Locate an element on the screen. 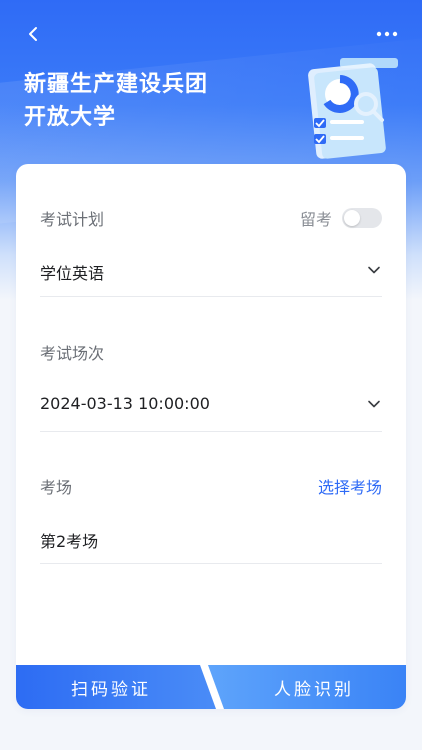 This screenshot has height=750, width=422. page-title: 新疆生产建设兵团 开放大学 is located at coordinates (116, 101).